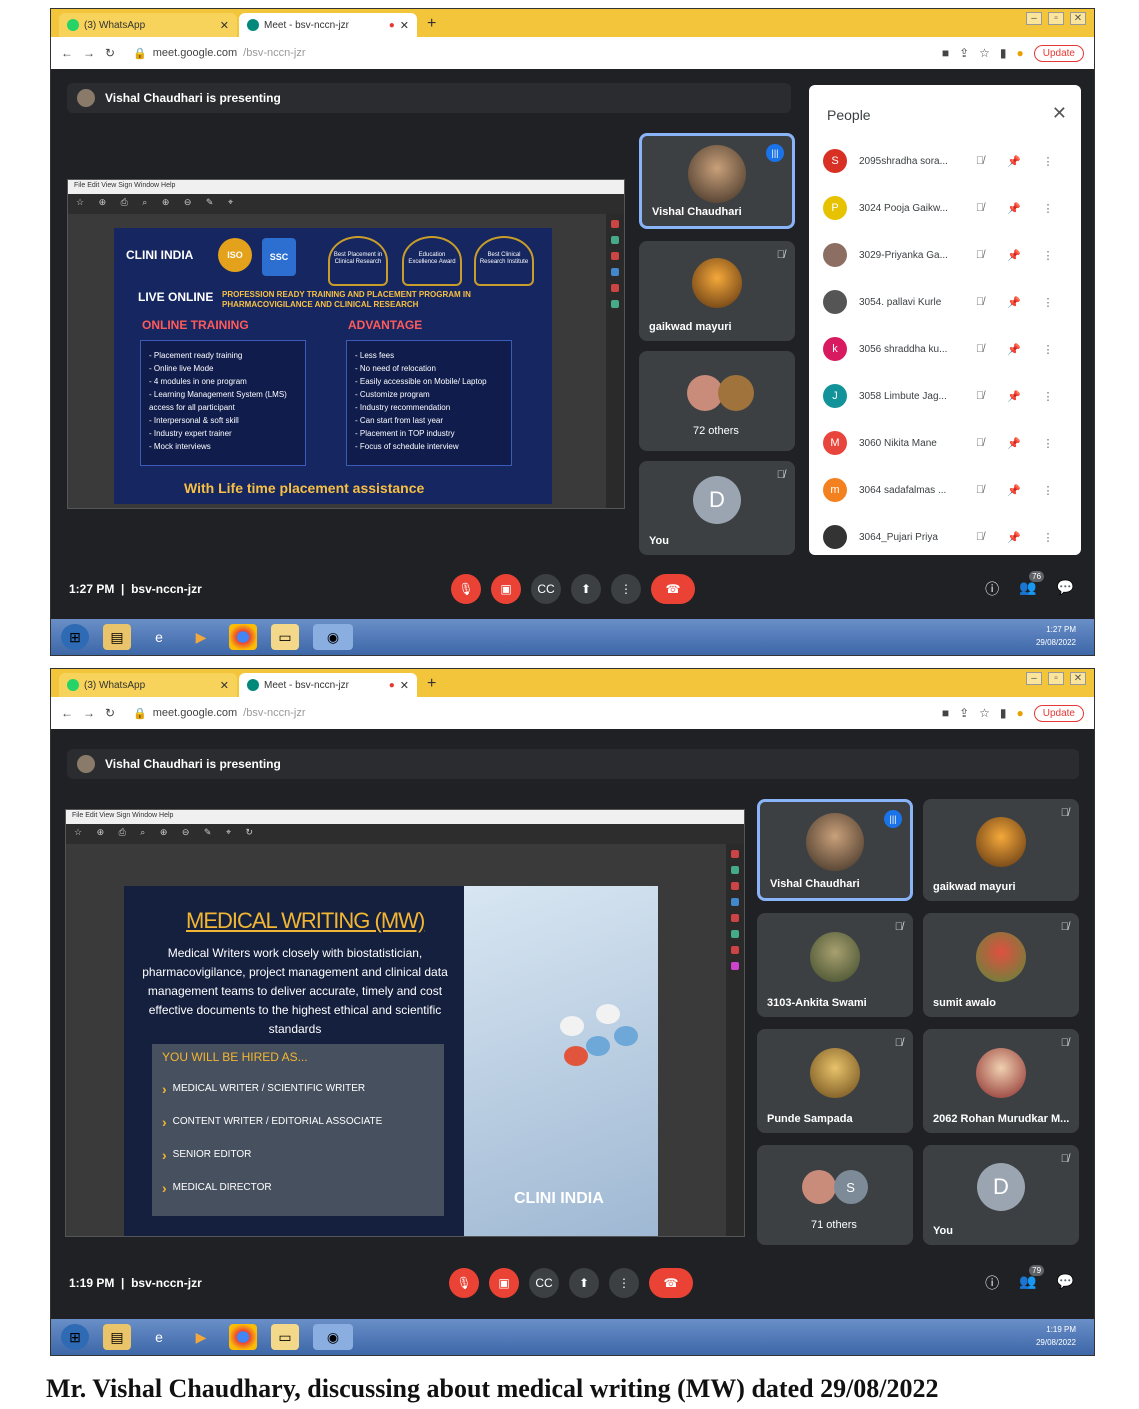 This screenshot has height=1409, width=1139. Describe the element at coordinates (1032, 1279) in the screenshot. I see `people-icon: 👥 79` at that location.